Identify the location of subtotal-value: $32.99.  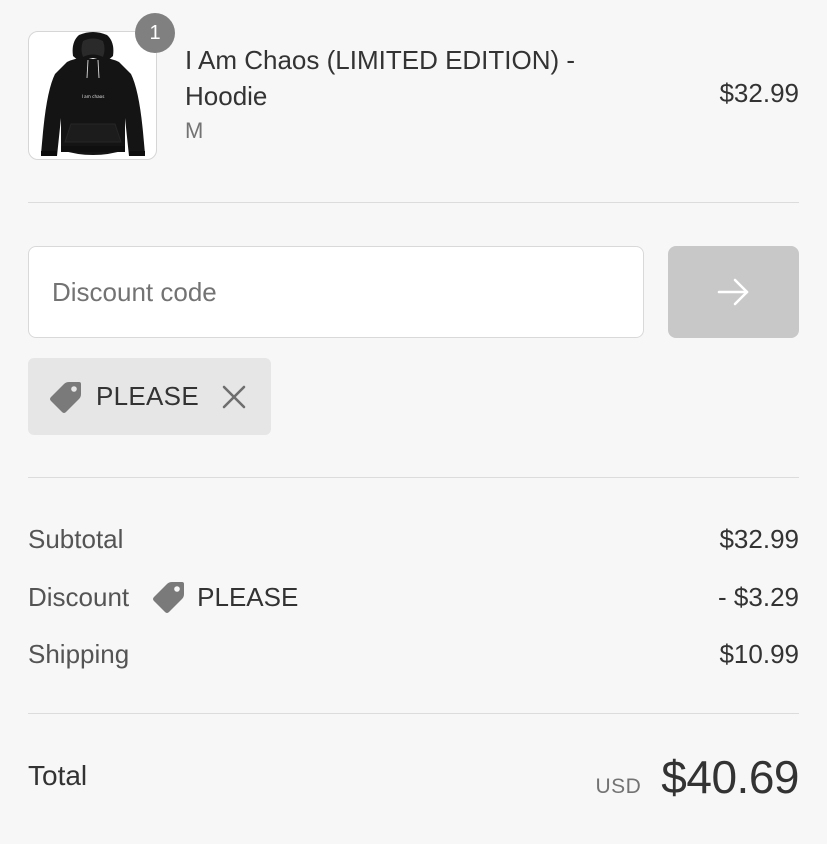
(759, 538).